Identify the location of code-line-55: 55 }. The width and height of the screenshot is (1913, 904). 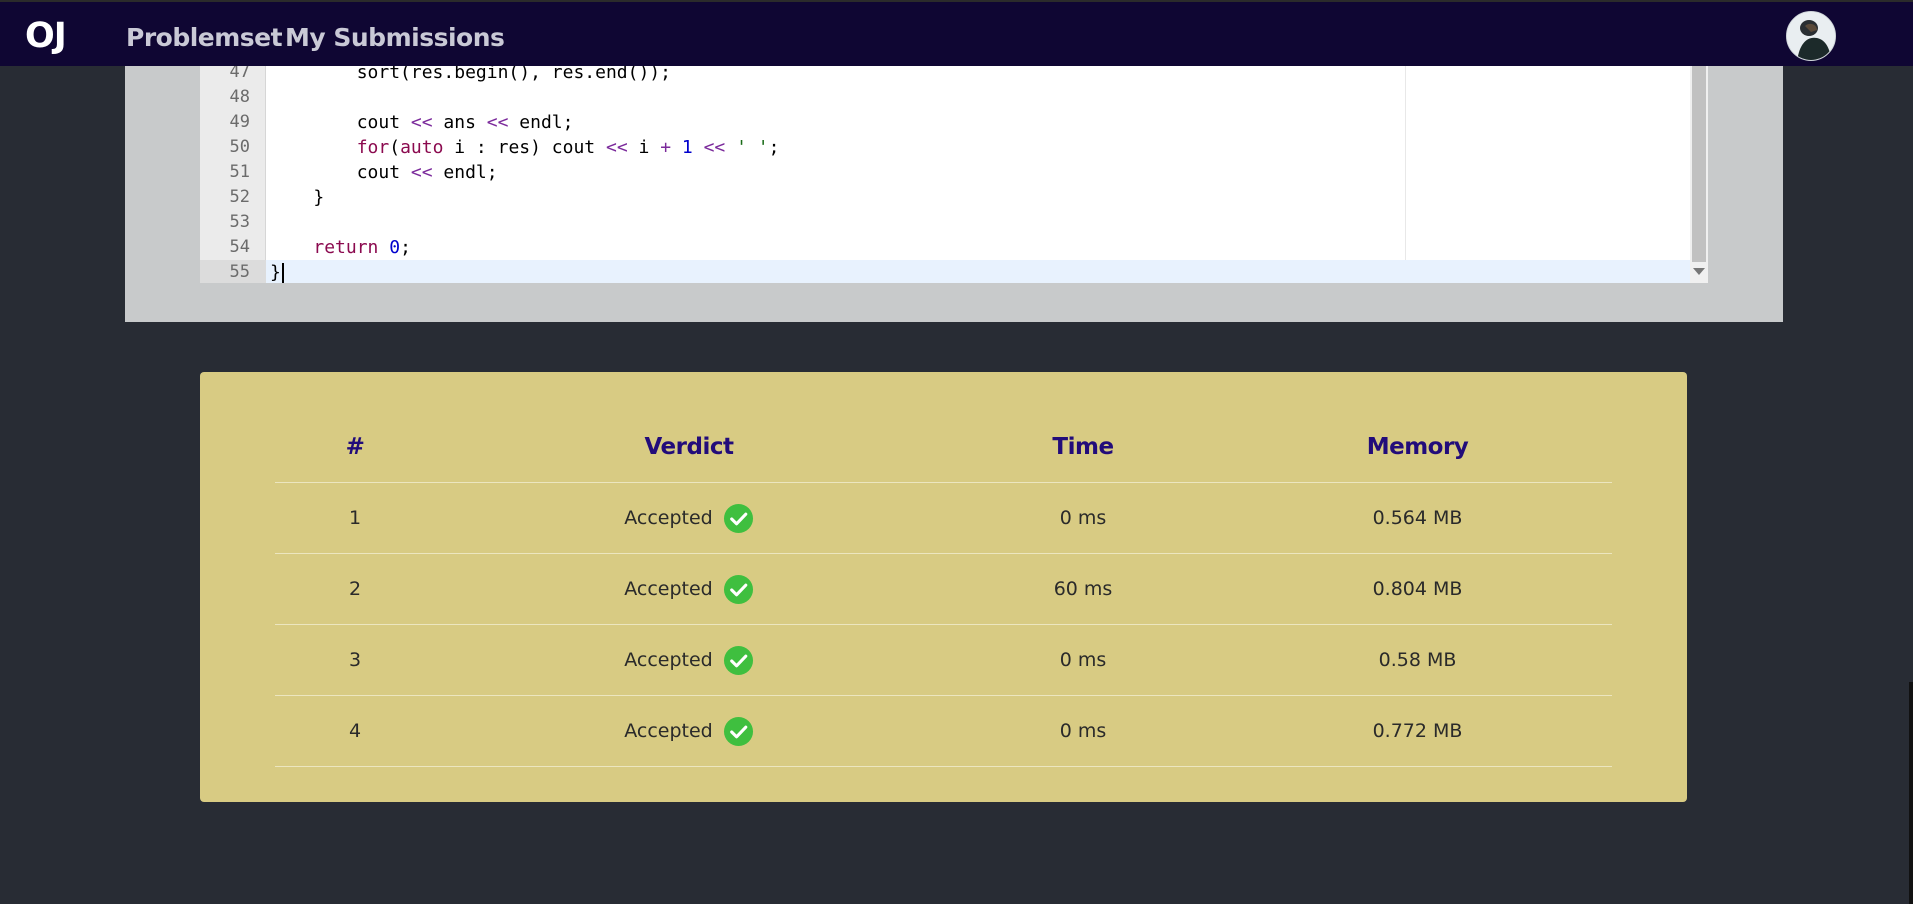
(945, 271).